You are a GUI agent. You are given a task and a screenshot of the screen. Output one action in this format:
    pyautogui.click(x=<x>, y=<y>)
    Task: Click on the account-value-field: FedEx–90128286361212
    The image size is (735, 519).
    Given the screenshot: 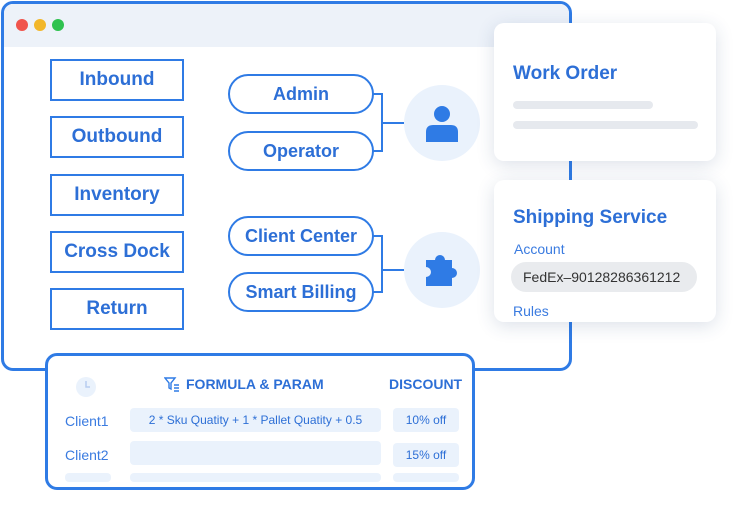 What is the action you would take?
    pyautogui.click(x=604, y=277)
    